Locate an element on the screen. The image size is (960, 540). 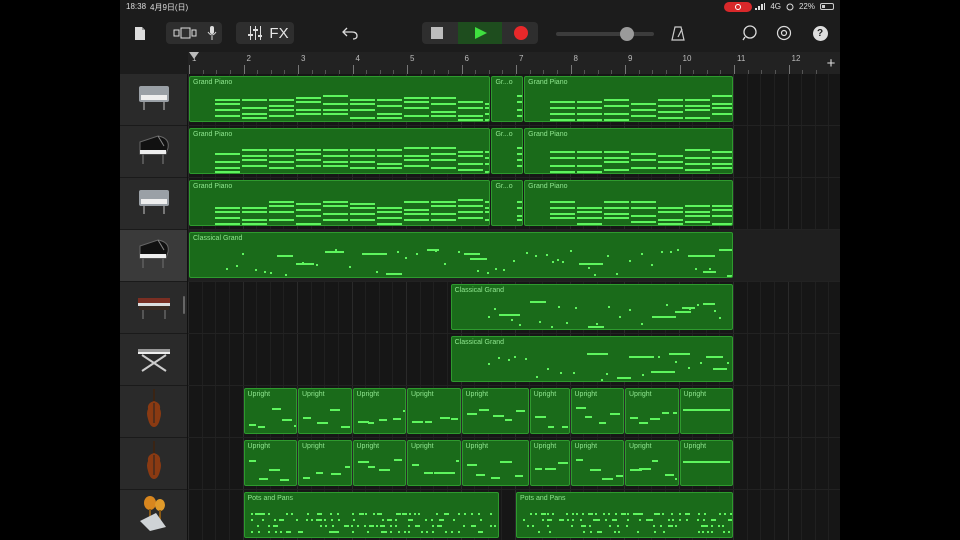
metronome-button is located at coordinates (678, 33).